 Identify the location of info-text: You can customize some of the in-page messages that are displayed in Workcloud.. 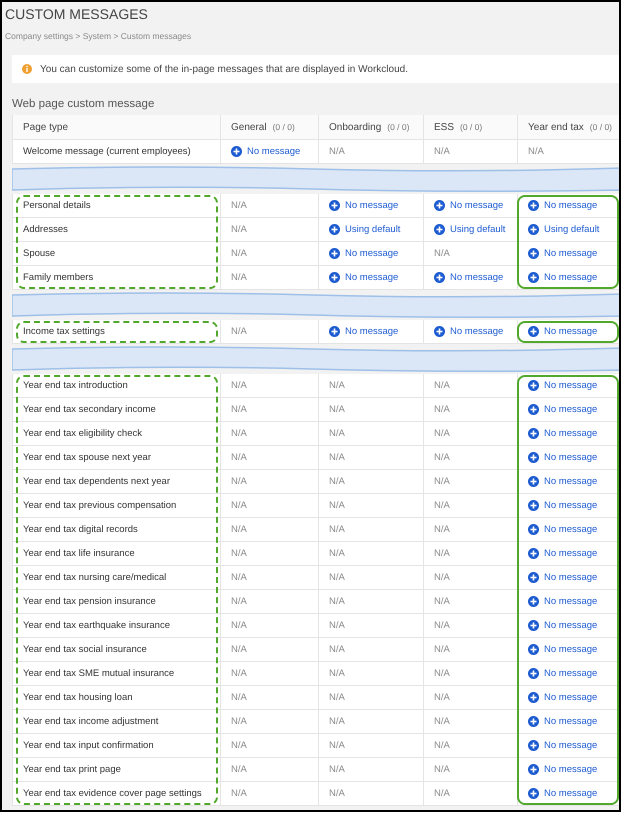
(224, 69).